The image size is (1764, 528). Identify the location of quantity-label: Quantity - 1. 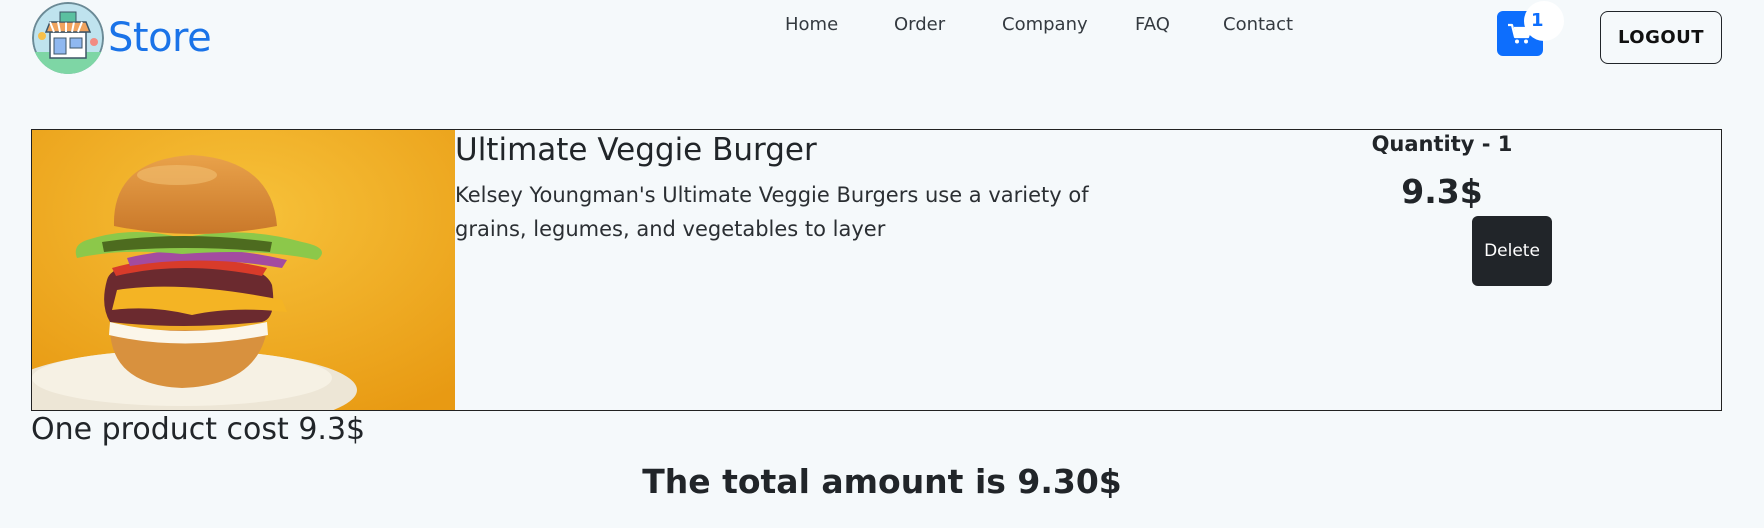
(1442, 144).